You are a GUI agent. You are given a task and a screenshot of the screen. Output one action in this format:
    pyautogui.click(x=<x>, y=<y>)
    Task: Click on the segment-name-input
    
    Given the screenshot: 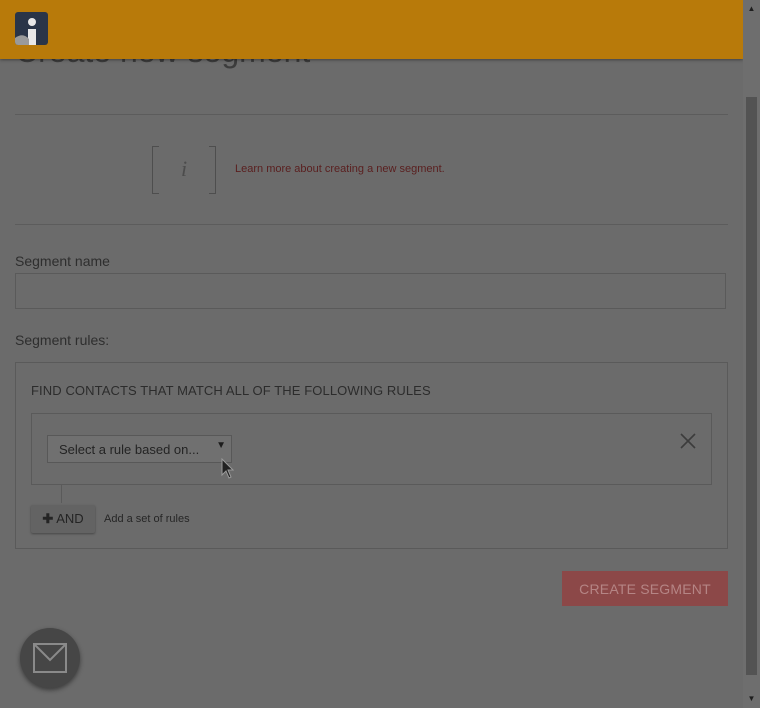 What is the action you would take?
    pyautogui.click(x=370, y=291)
    